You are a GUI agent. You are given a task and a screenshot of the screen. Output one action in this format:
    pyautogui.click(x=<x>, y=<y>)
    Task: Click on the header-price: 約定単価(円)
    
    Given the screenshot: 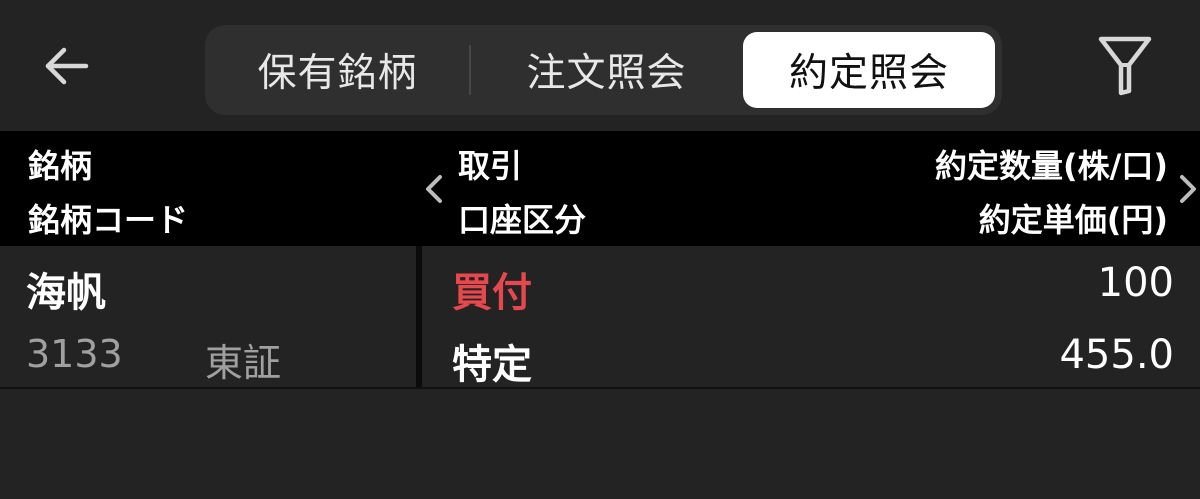 What is the action you would take?
    pyautogui.click(x=1073, y=220)
    